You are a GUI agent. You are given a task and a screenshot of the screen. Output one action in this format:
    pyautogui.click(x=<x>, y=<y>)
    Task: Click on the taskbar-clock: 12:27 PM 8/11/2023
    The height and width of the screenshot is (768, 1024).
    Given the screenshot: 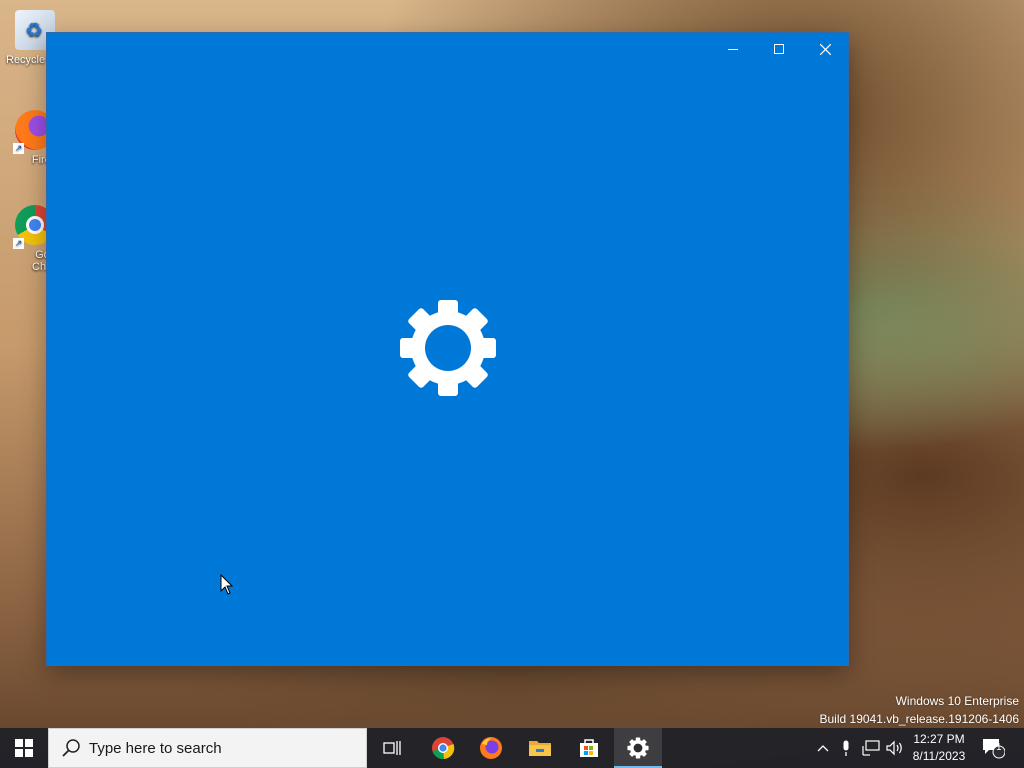 What is the action you would take?
    pyautogui.click(x=939, y=748)
    